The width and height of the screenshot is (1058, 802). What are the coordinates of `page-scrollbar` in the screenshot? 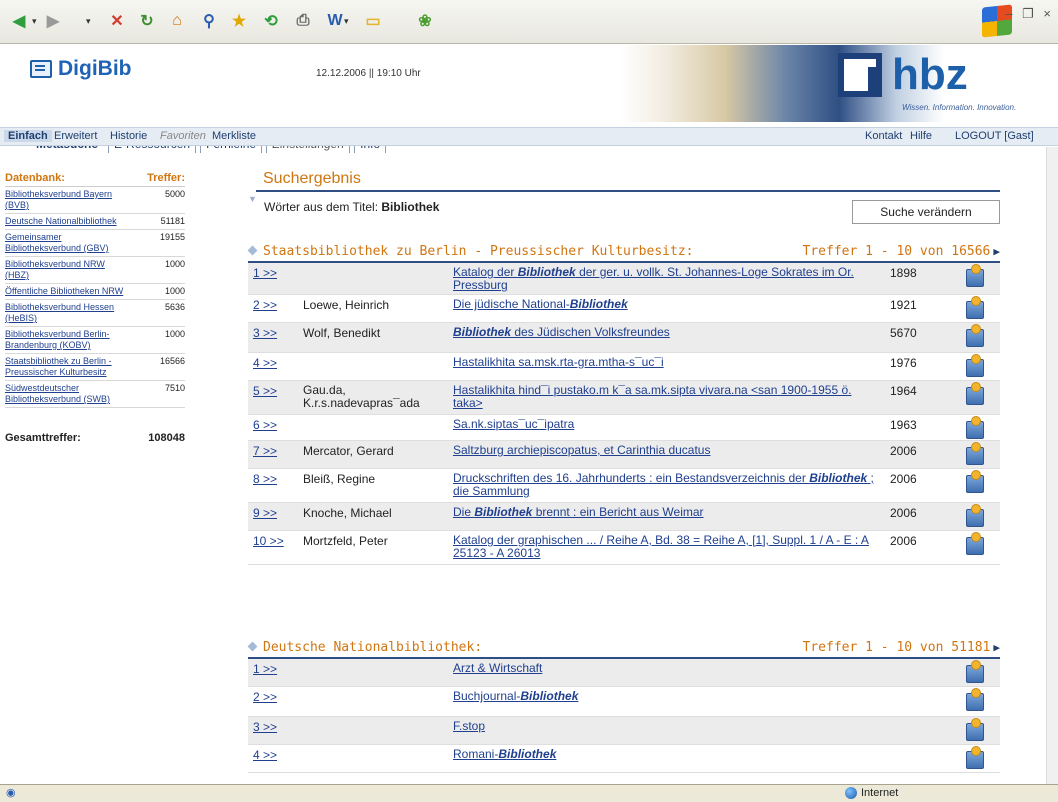 It's located at (1052, 465).